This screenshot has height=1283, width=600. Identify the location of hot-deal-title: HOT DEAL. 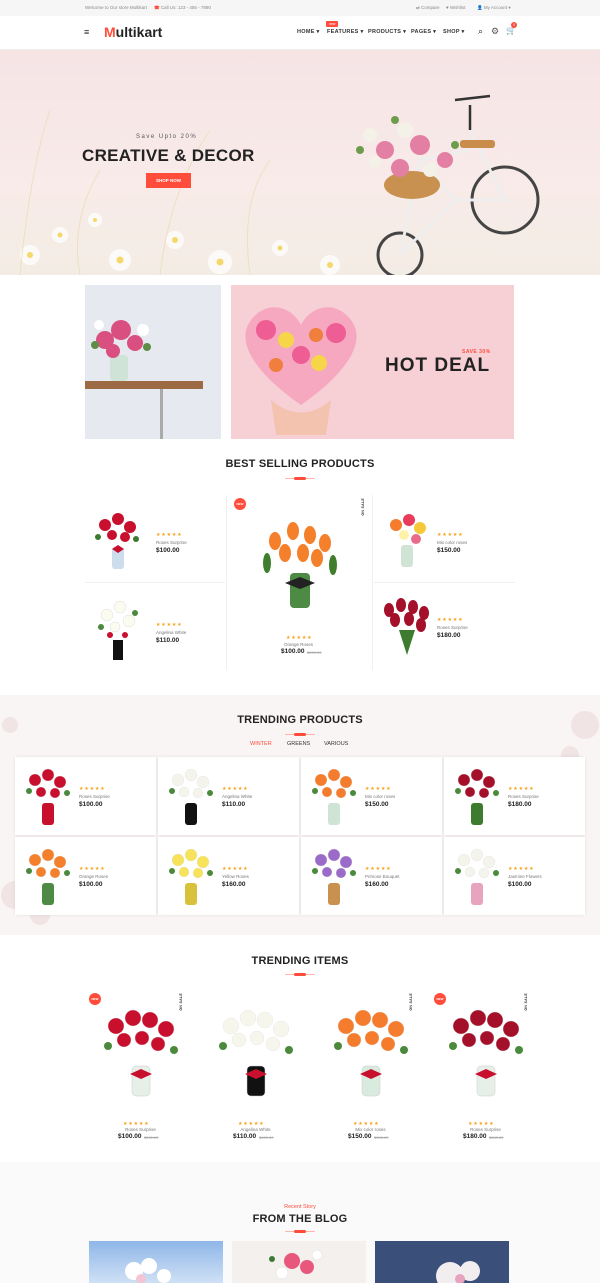
(438, 365).